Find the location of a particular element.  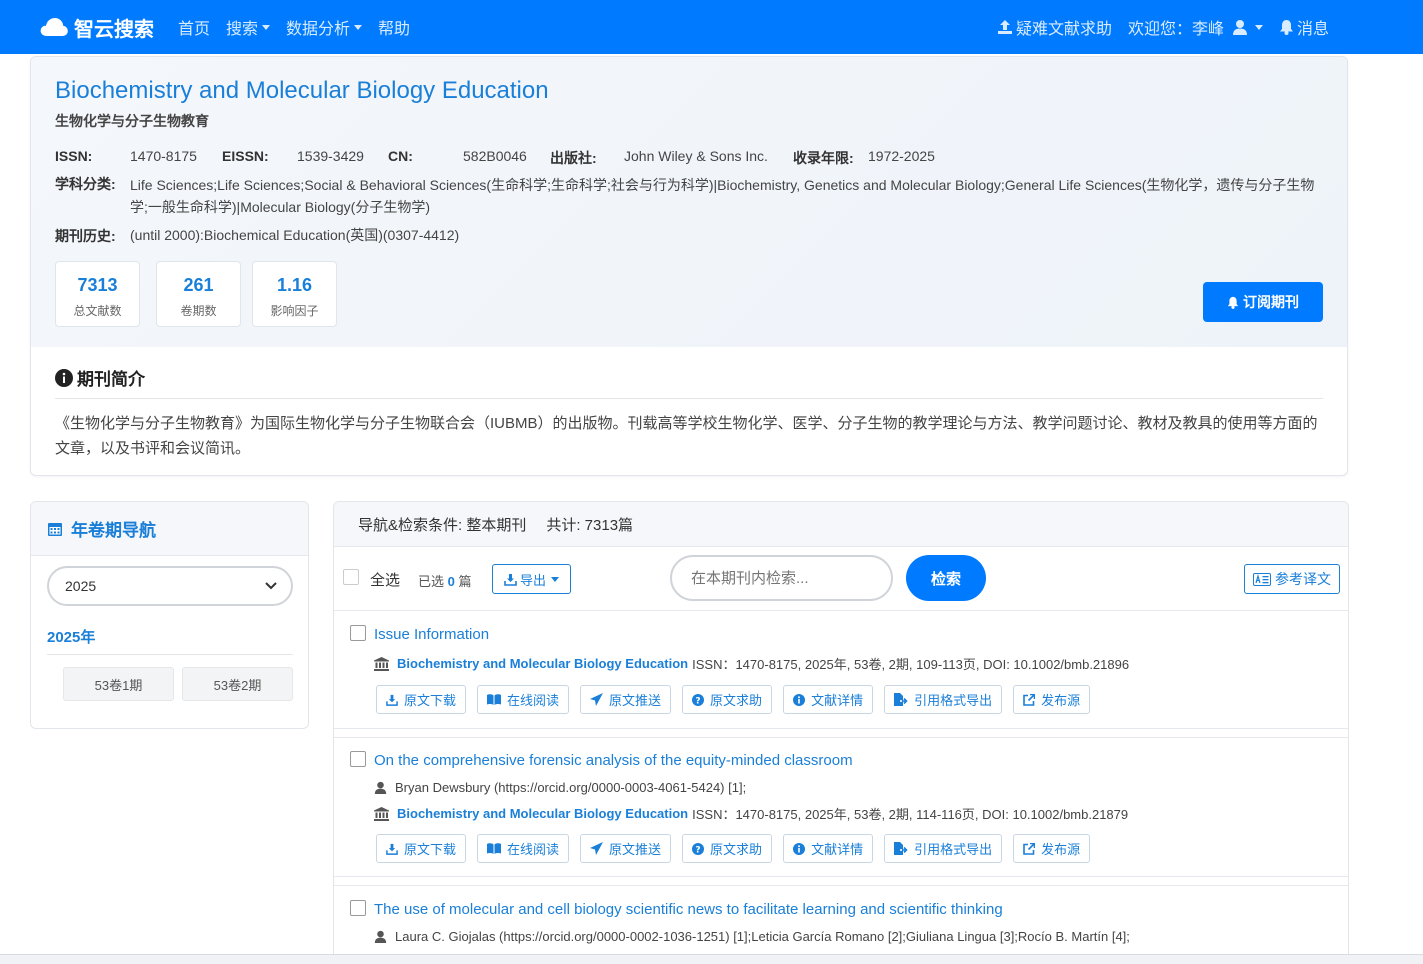

publisher-value: John Wiley & Sons Inc. is located at coordinates (696, 156).